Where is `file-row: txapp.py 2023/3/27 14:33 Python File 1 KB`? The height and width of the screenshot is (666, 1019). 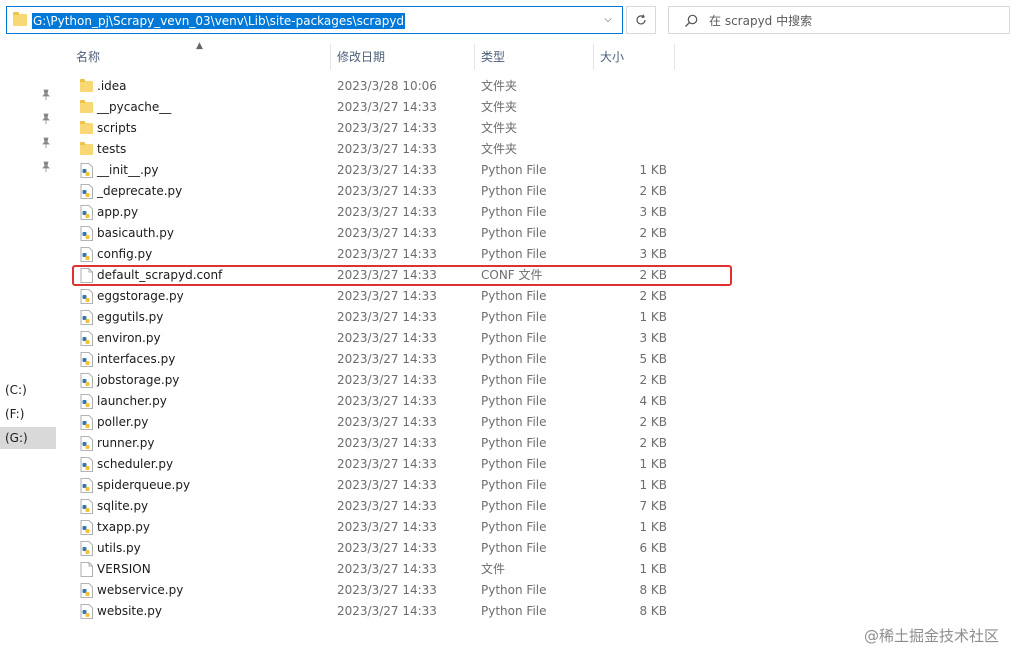
file-row: txapp.py 2023/3/27 14:33 Python File 1 KB is located at coordinates (350, 527).